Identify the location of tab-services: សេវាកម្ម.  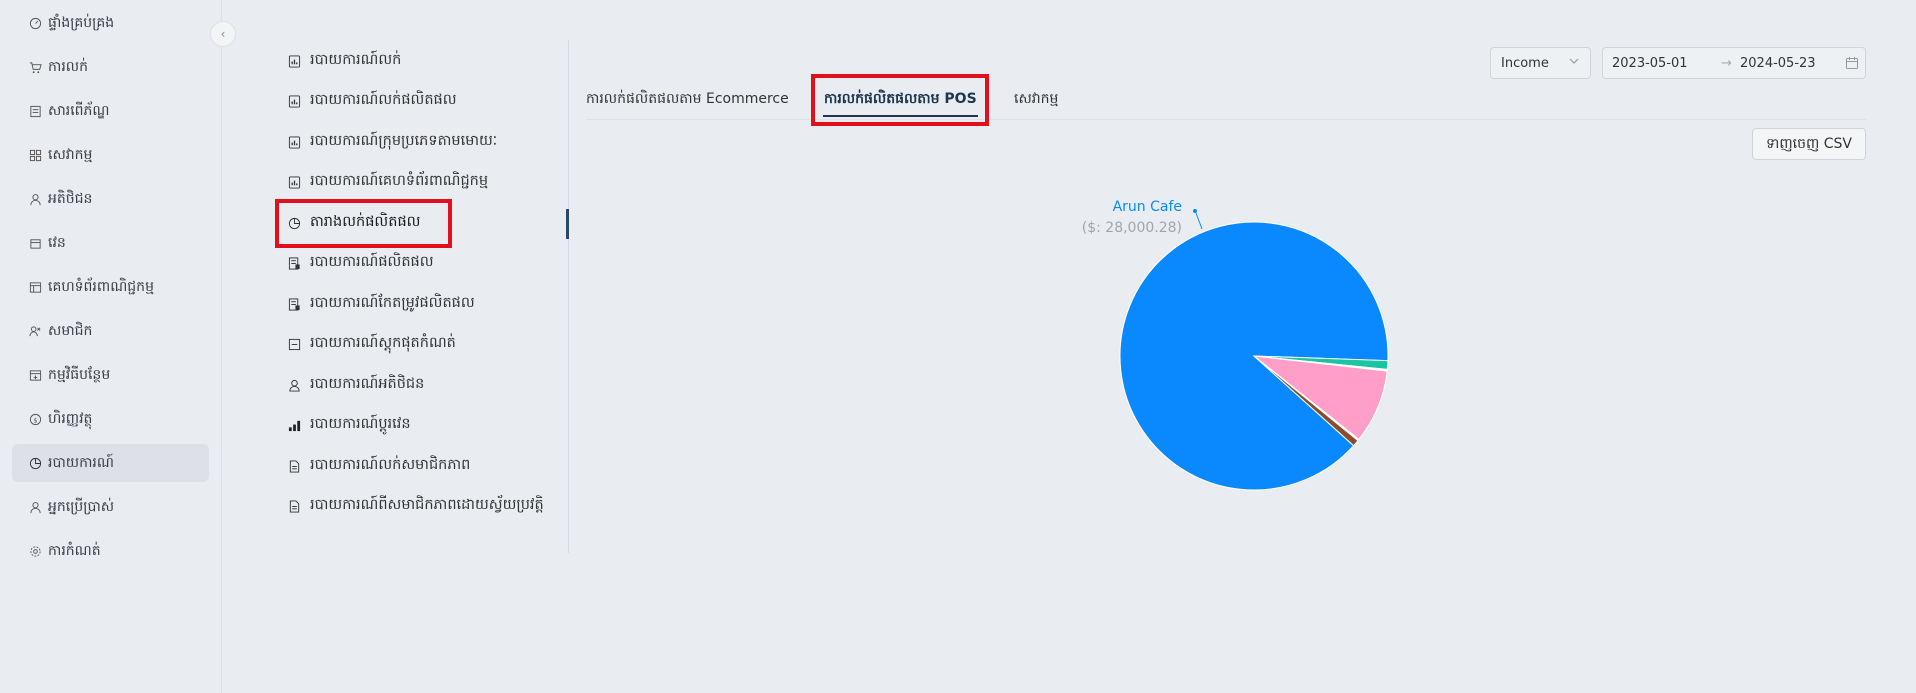
(1036, 99).